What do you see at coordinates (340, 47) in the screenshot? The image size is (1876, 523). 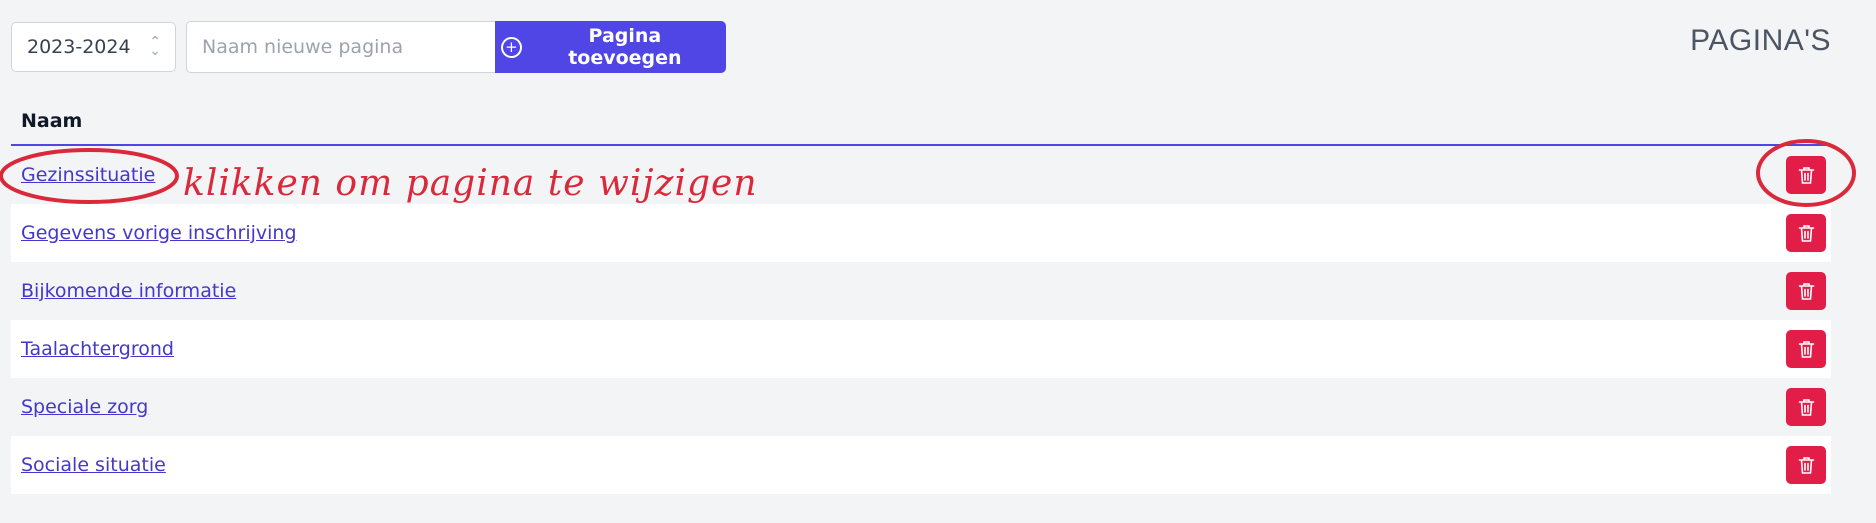 I see `new-page-name-input` at bounding box center [340, 47].